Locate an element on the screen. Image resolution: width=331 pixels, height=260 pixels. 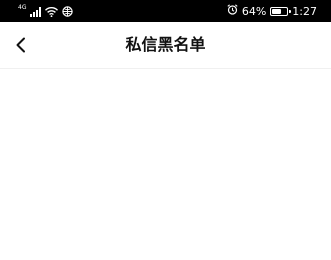
clock-time: 1:27 is located at coordinates (304, 11).